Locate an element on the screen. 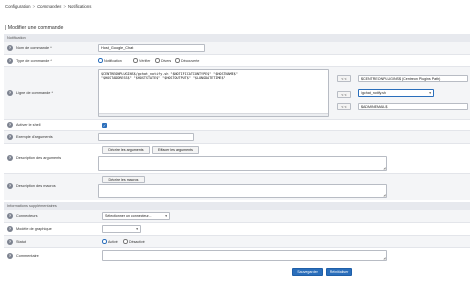 The width and height of the screenshot is (474, 286). comment-row: ? Commentaire ◢ is located at coordinates (237, 255).